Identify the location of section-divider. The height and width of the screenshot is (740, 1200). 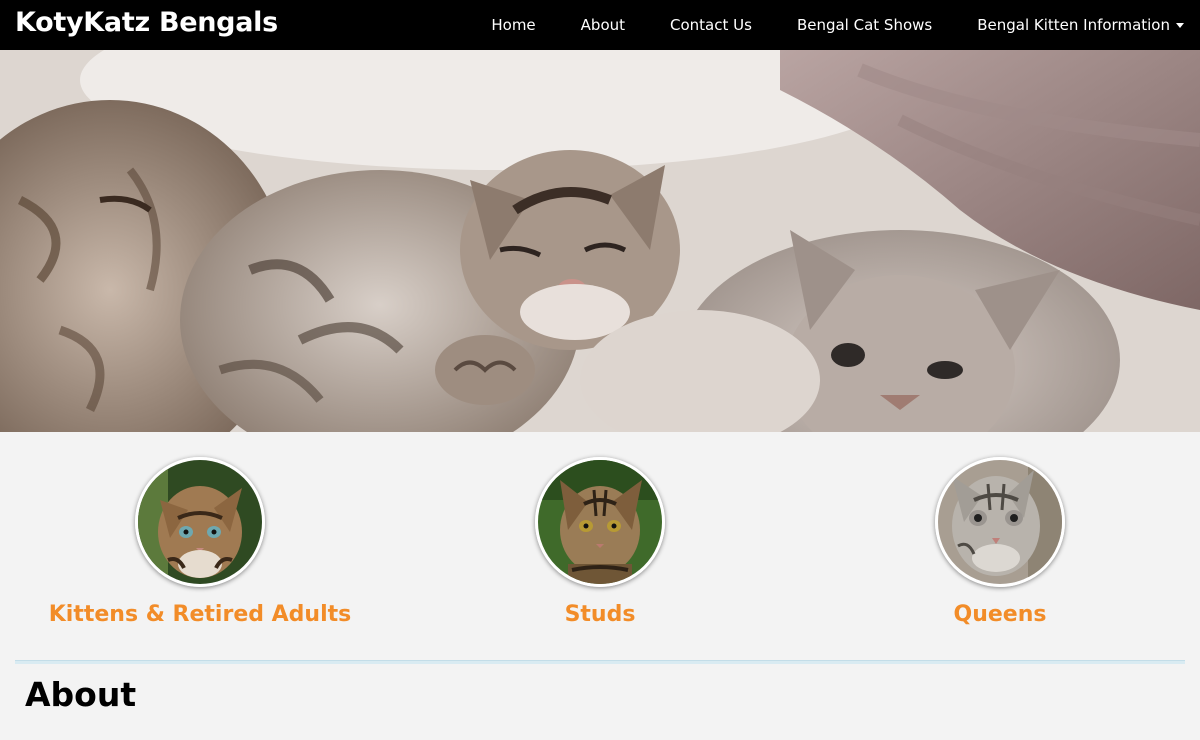
(600, 662).